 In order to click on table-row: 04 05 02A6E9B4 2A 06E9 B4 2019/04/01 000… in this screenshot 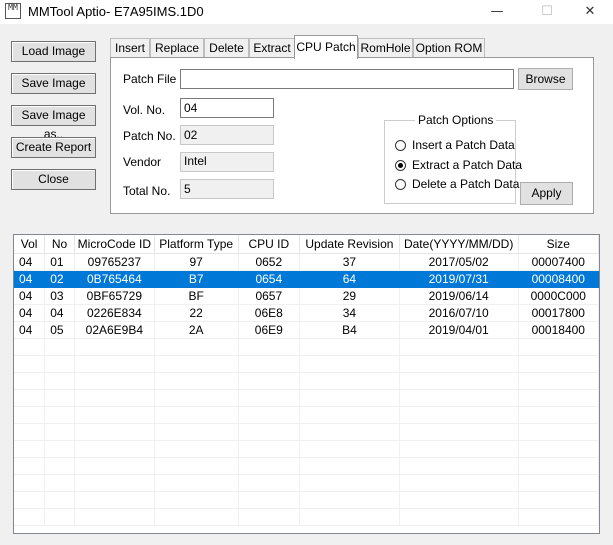, I will do `click(306, 330)`.